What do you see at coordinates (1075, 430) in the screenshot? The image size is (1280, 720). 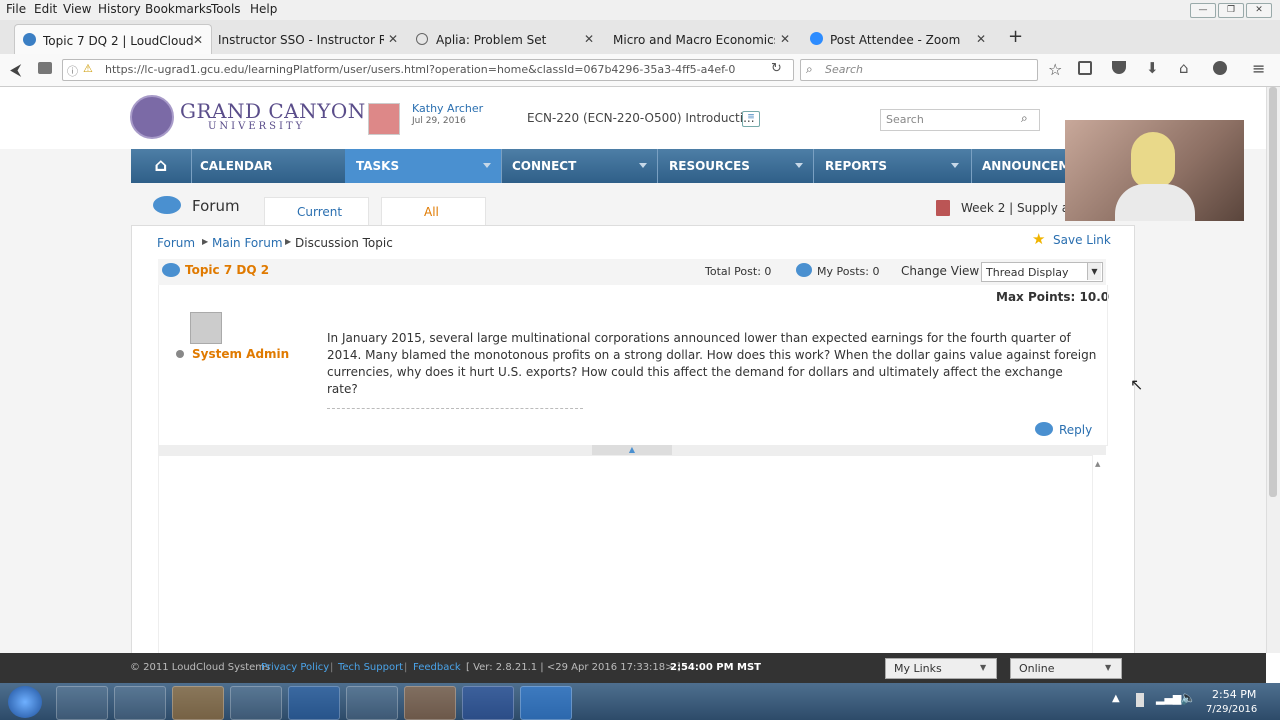 I see `reply-button: Reply` at bounding box center [1075, 430].